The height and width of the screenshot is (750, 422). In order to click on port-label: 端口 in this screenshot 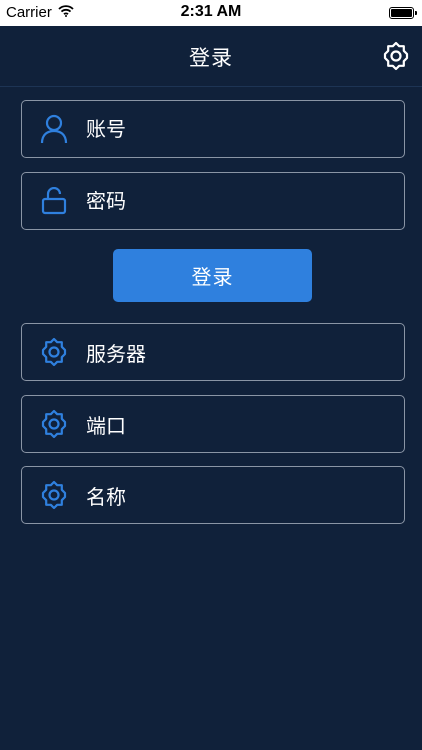, I will do `click(106, 425)`.